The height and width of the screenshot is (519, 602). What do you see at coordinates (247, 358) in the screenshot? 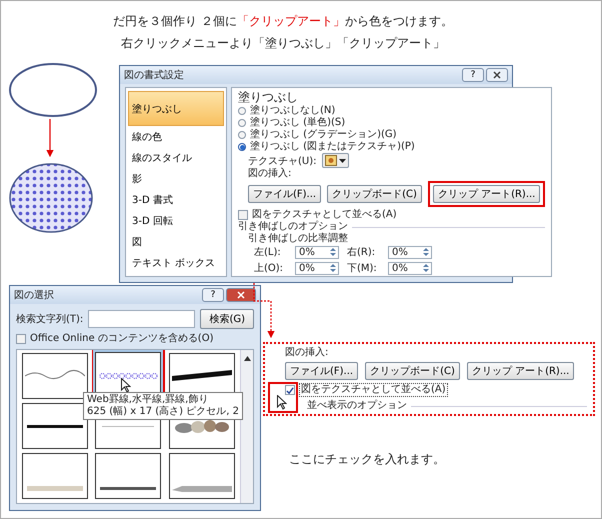
I see `up-arrow-icon` at bounding box center [247, 358].